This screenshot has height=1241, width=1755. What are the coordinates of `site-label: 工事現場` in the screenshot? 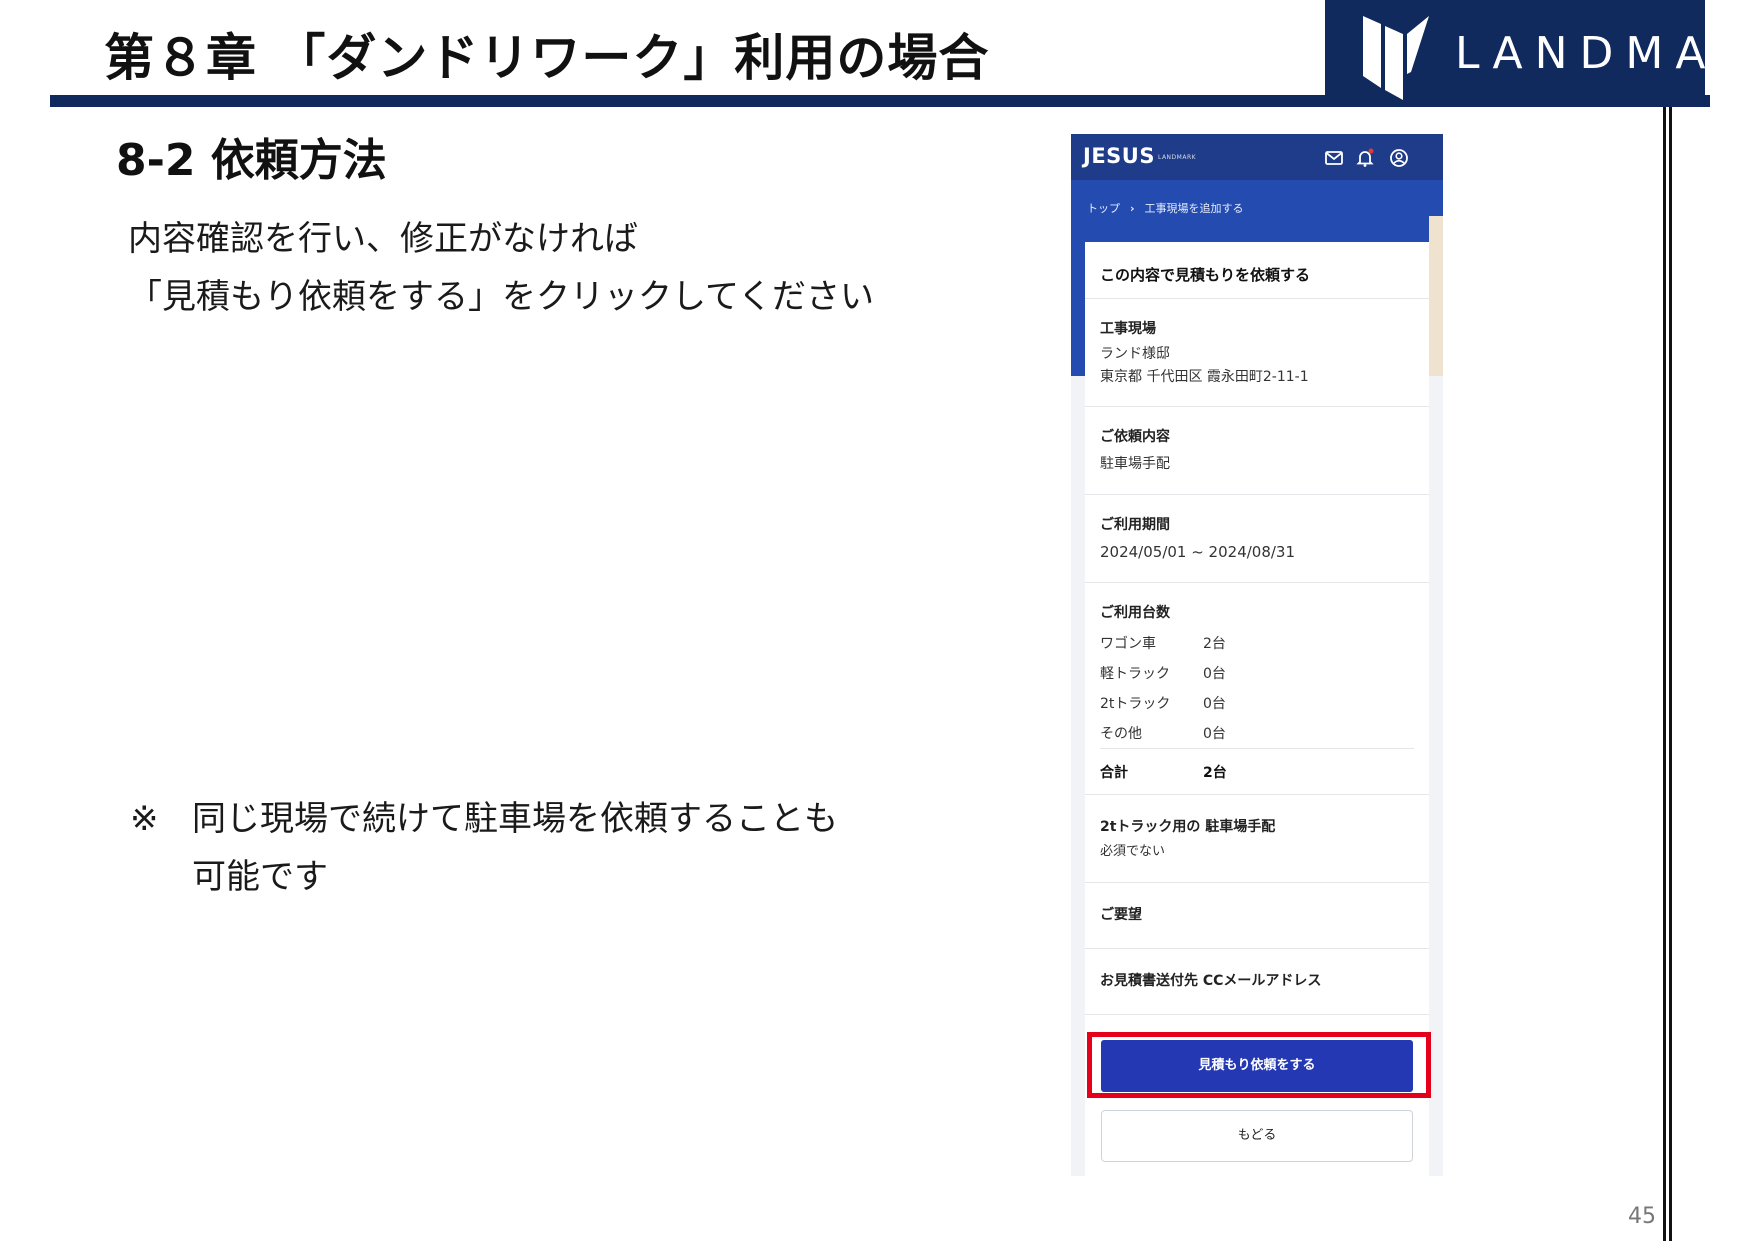 It's located at (1128, 329).